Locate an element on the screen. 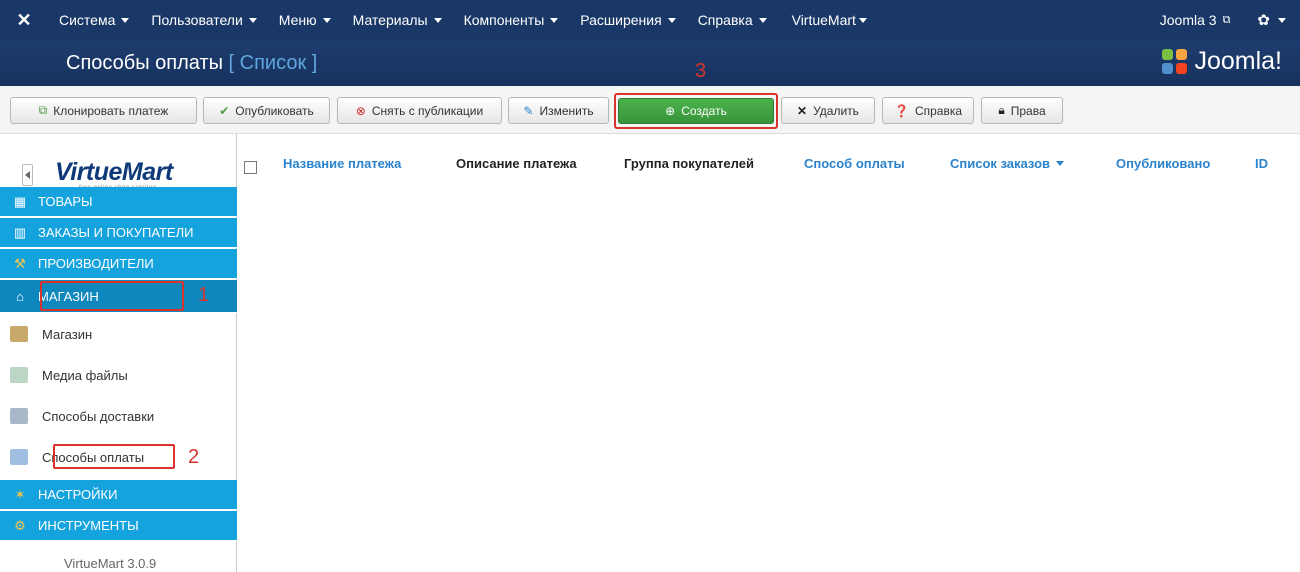  joomla-logo-text: Joomla! is located at coordinates (1238, 61).